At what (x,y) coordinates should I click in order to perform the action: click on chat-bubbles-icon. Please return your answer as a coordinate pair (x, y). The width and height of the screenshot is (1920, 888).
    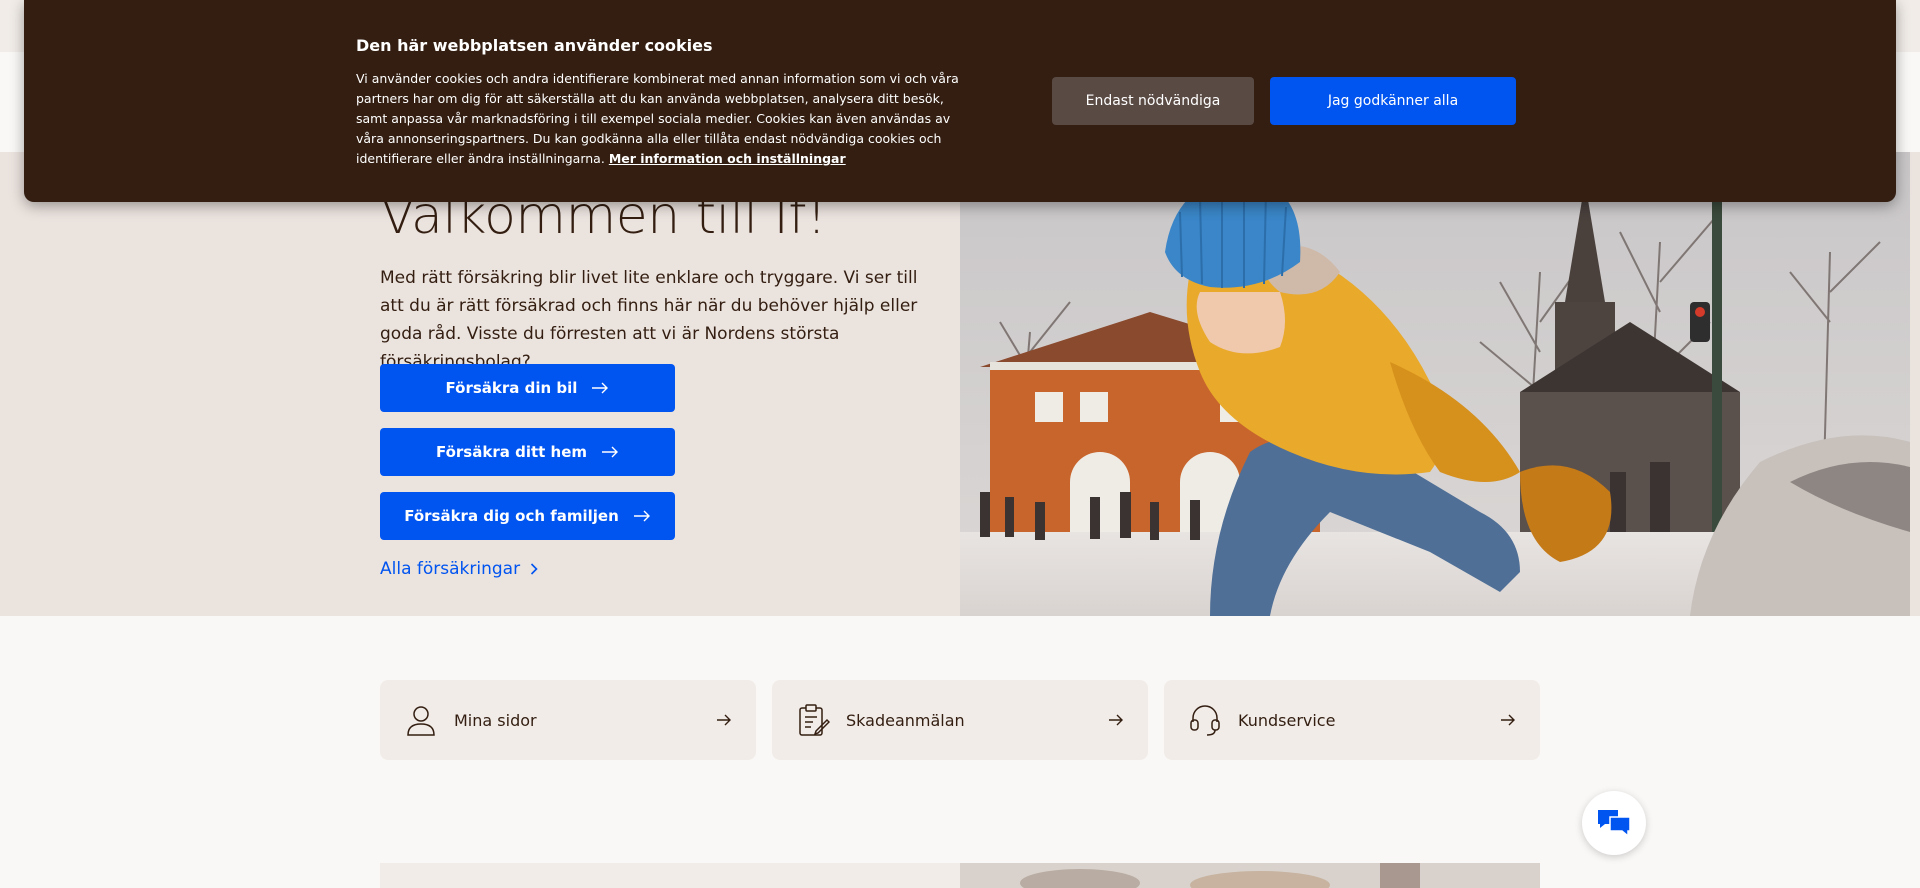
    Looking at the image, I should click on (1614, 824).